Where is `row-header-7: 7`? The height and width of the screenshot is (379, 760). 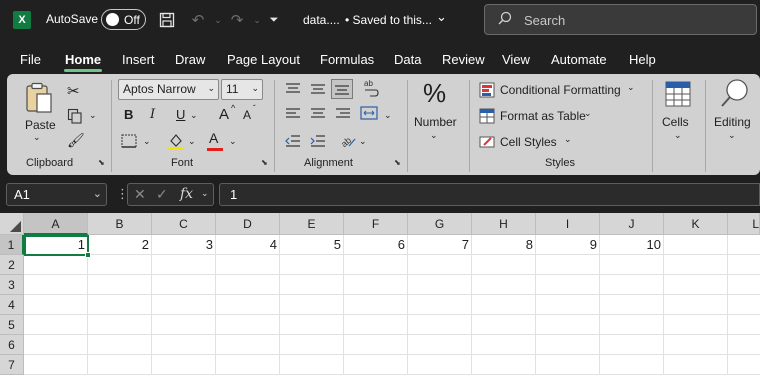 row-header-7: 7 is located at coordinates (12, 365).